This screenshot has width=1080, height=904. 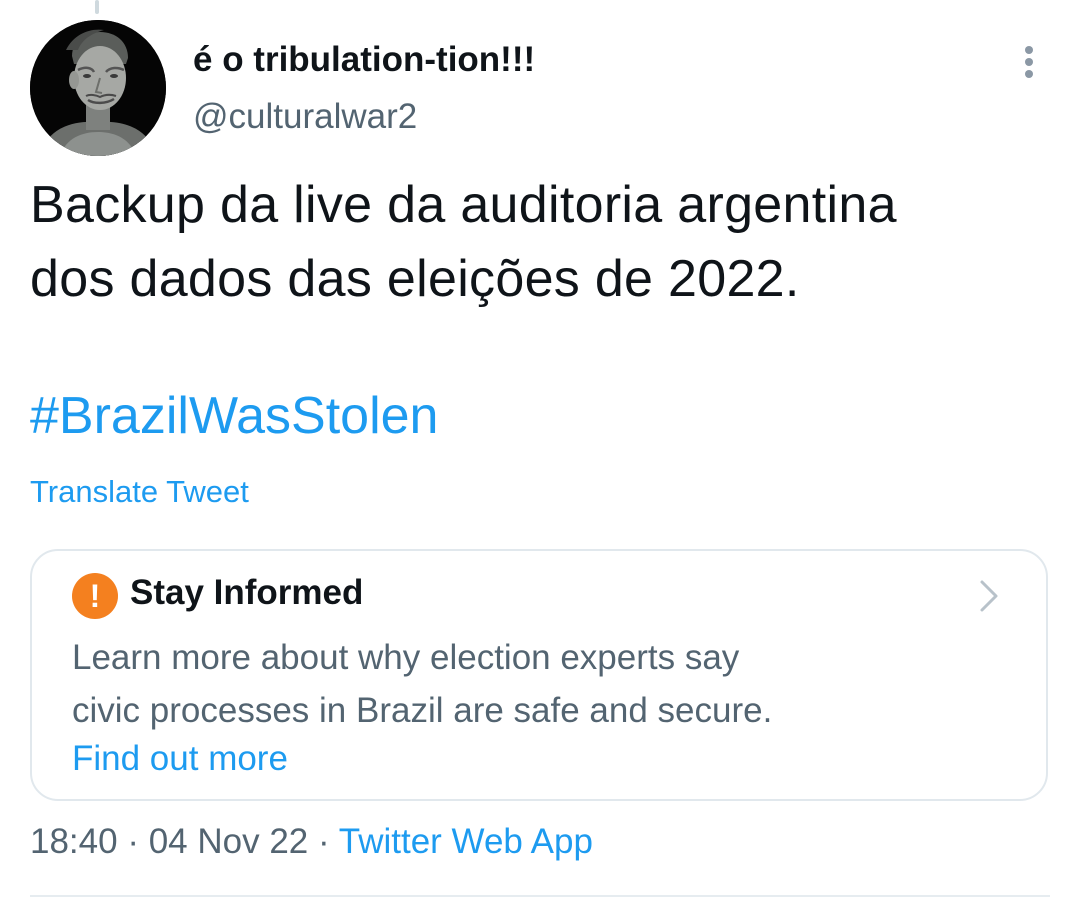 I want to click on notice-title: Stay Informed, so click(x=247, y=592).